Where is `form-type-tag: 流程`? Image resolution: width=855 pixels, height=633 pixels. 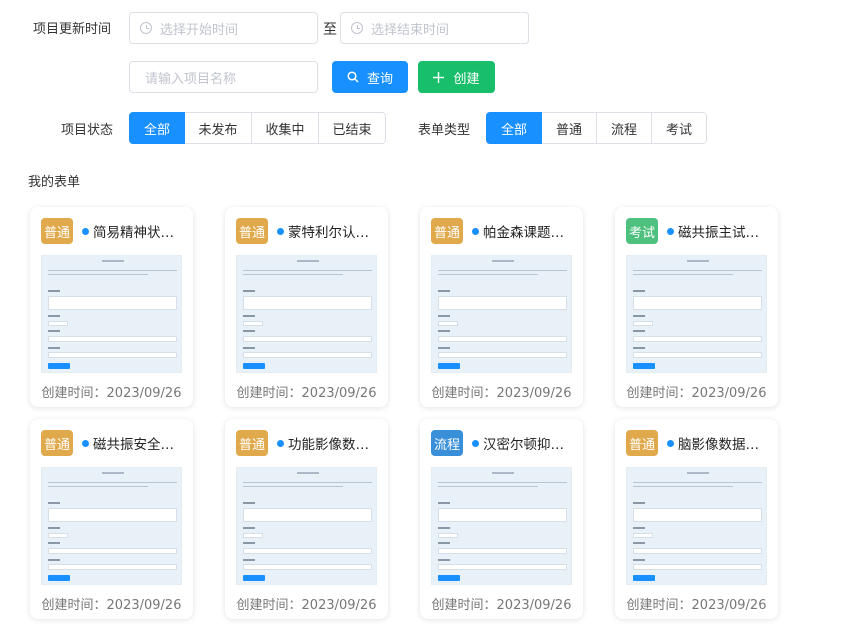
form-type-tag: 流程 is located at coordinates (447, 443).